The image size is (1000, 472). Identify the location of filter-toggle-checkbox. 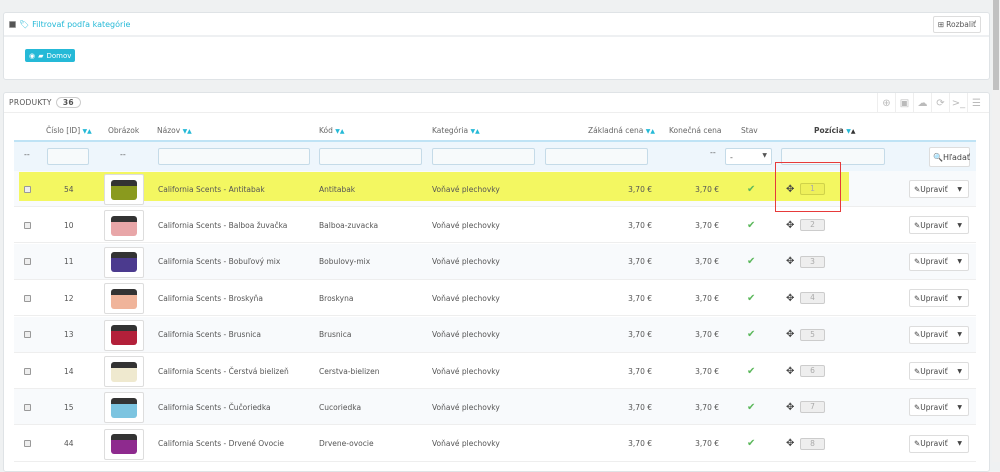
(12, 24).